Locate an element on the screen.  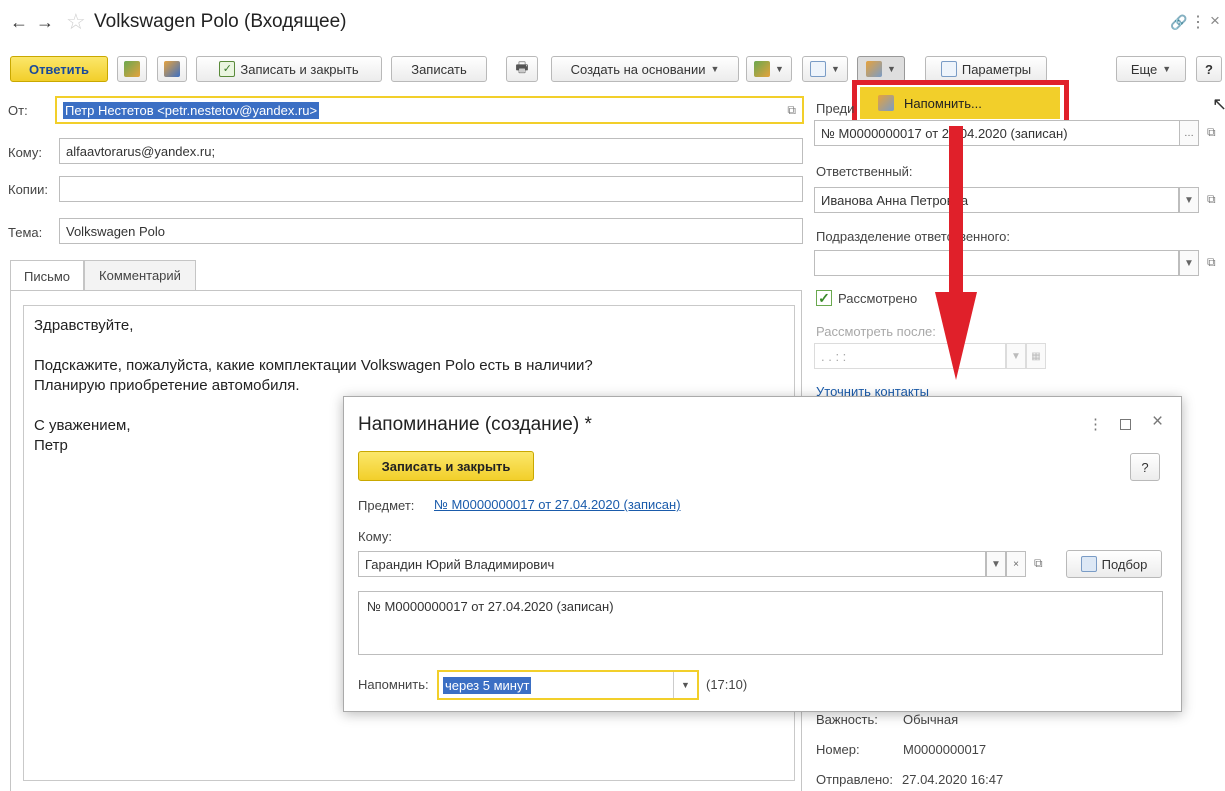
red-arrow-shaft is located at coordinates (956, 211).